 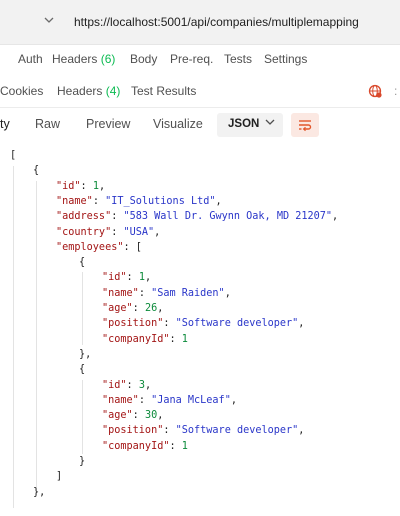 What do you see at coordinates (184, 446) in the screenshot?
I see `json-number: 1` at bounding box center [184, 446].